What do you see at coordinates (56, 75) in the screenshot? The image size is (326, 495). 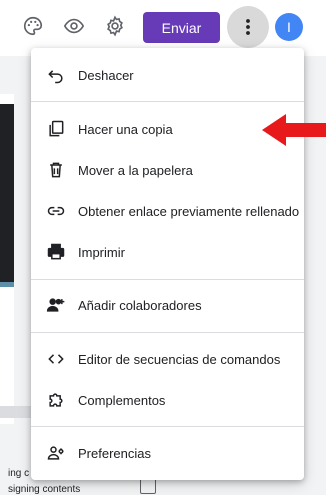 I see `undo-icon` at bounding box center [56, 75].